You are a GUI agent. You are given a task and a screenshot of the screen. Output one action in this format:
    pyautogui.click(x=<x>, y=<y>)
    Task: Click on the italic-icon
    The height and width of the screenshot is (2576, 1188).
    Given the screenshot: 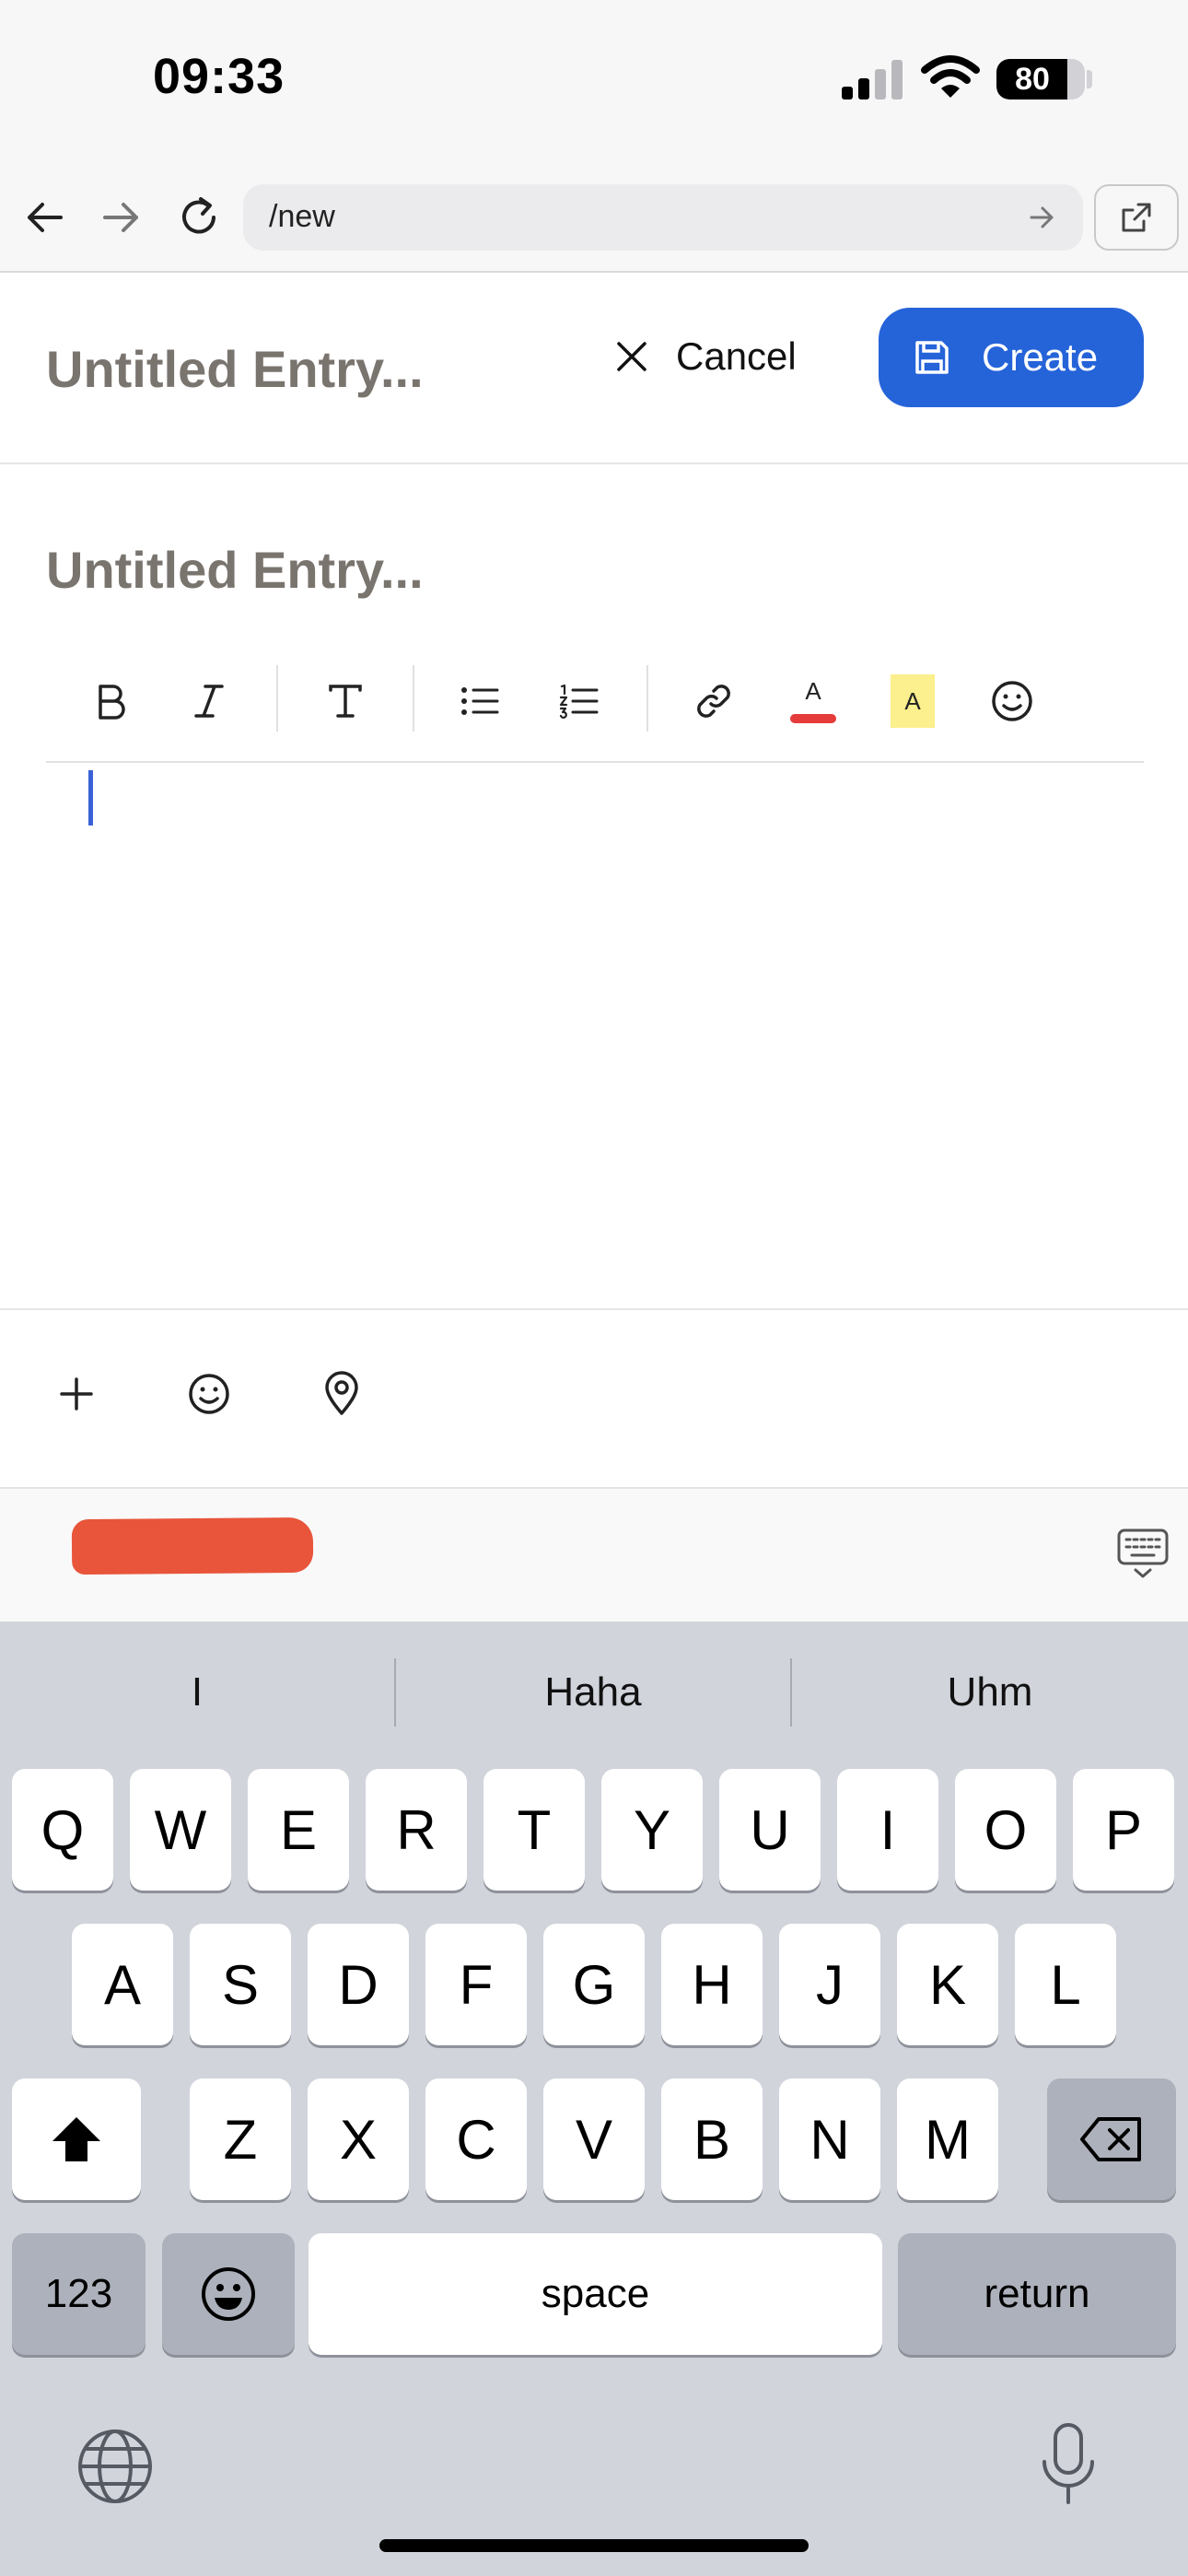 What is the action you would take?
    pyautogui.click(x=209, y=701)
    